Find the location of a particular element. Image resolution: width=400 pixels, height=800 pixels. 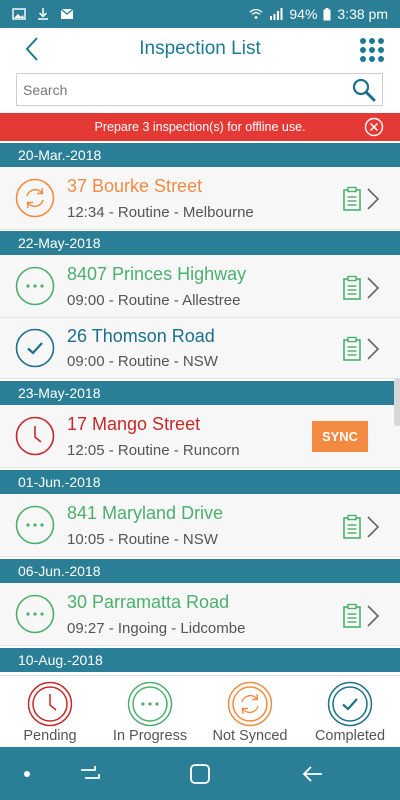

tab-label: In Progress is located at coordinates (150, 736).